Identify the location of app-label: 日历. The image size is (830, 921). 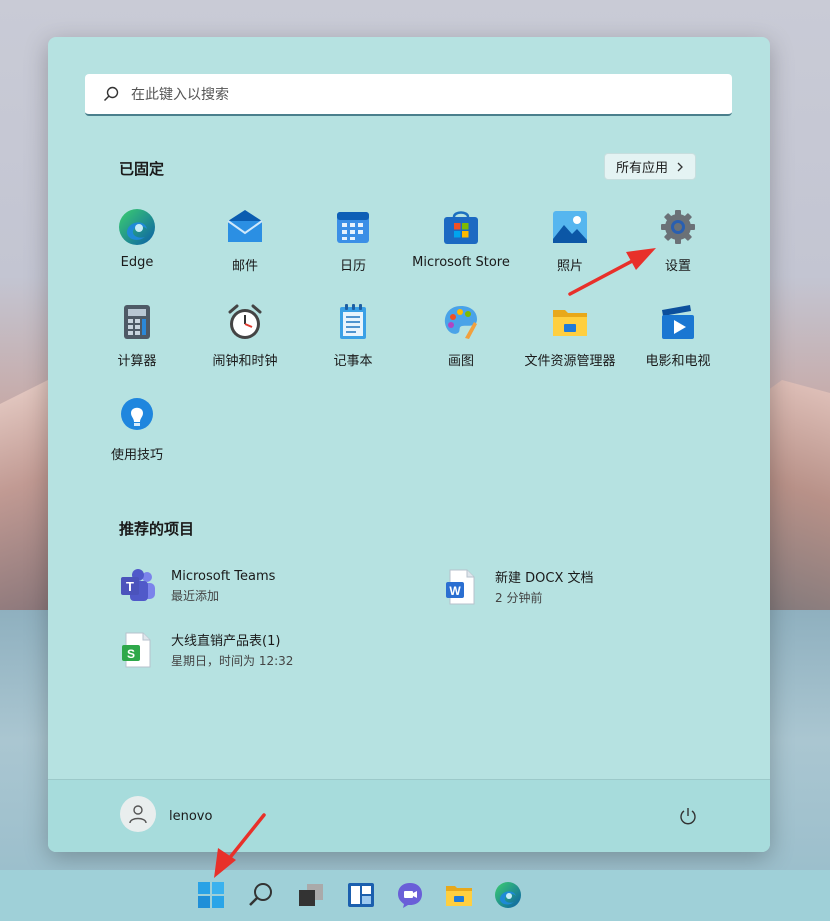
(352, 266).